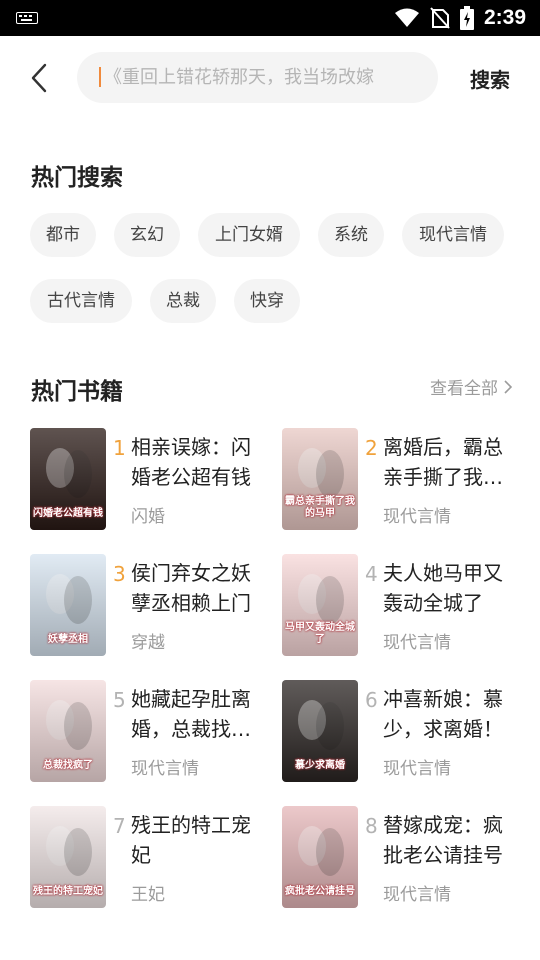 The width and height of the screenshot is (540, 960). What do you see at coordinates (119, 700) in the screenshot?
I see `book-rank: 5` at bounding box center [119, 700].